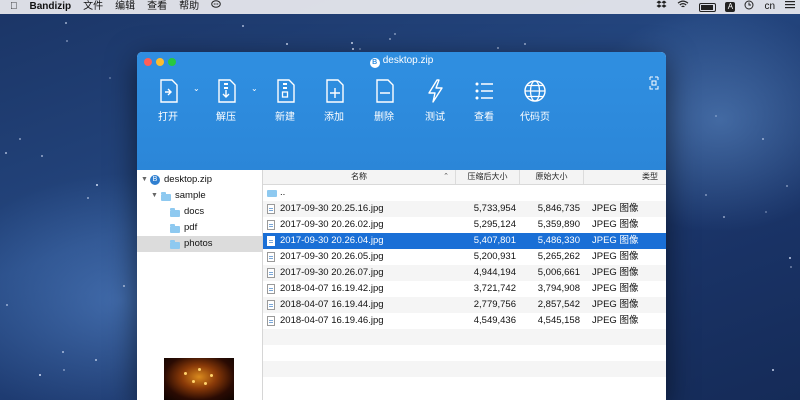 This screenshot has width=800, height=400. Describe the element at coordinates (654, 84) in the screenshot. I see `toolbar-overflow-icon` at that location.